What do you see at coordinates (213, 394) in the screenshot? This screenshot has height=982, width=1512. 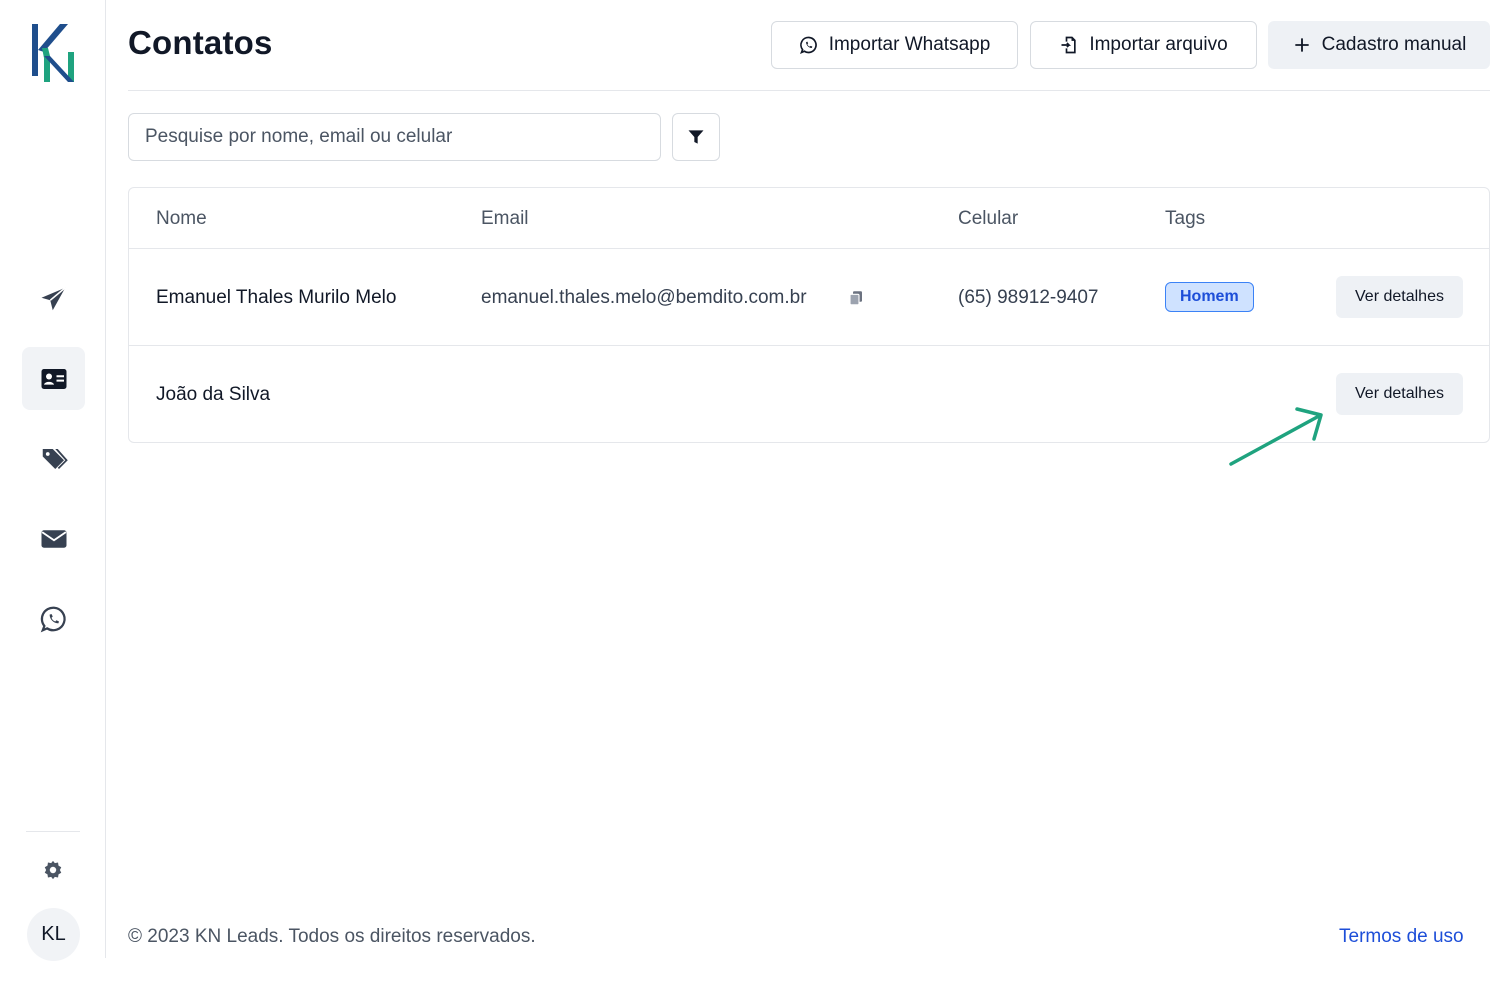 I see `contact-name: João da Silva` at bounding box center [213, 394].